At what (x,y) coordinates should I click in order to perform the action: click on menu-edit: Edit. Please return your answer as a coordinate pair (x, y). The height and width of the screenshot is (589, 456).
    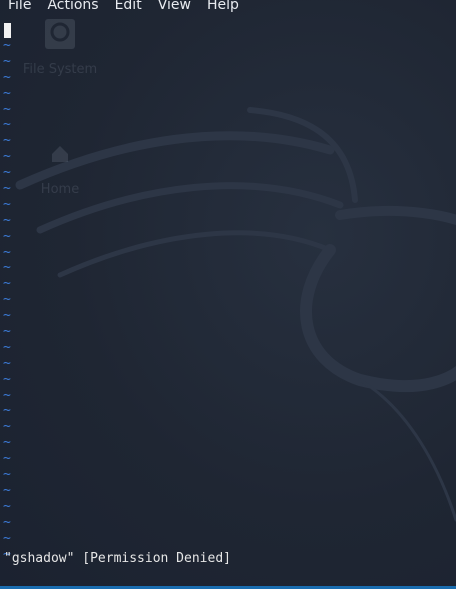
    Looking at the image, I should click on (128, 6).